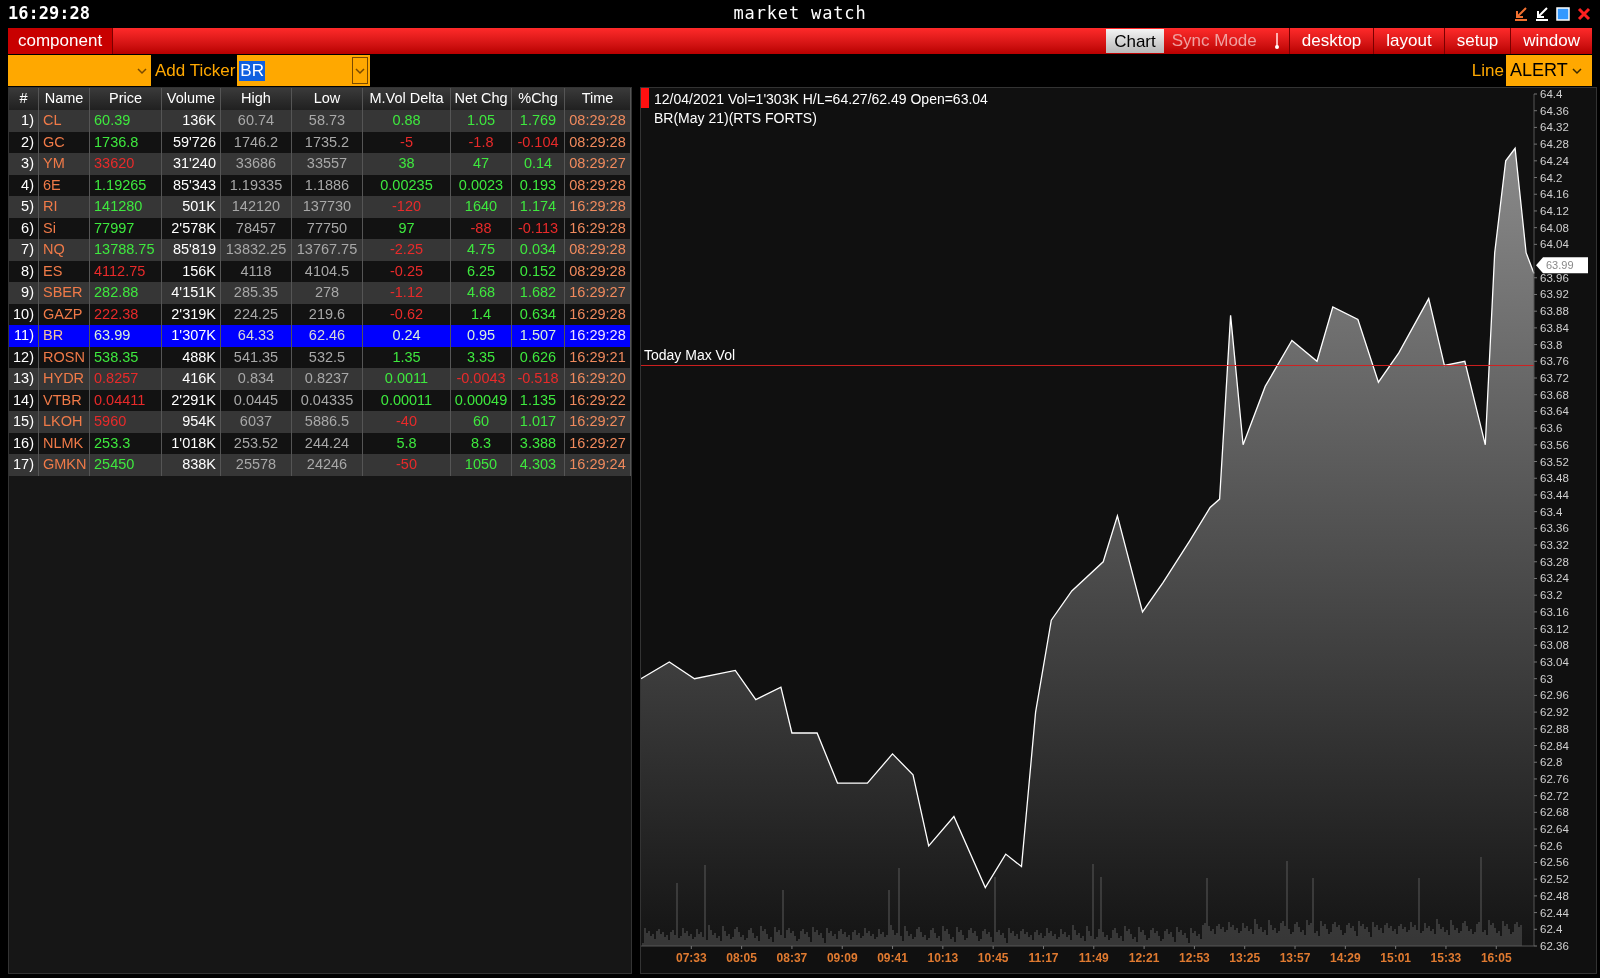 The image size is (1600, 978). What do you see at coordinates (1554, 528) in the screenshot?
I see `axis-tick-label: 63.36` at bounding box center [1554, 528].